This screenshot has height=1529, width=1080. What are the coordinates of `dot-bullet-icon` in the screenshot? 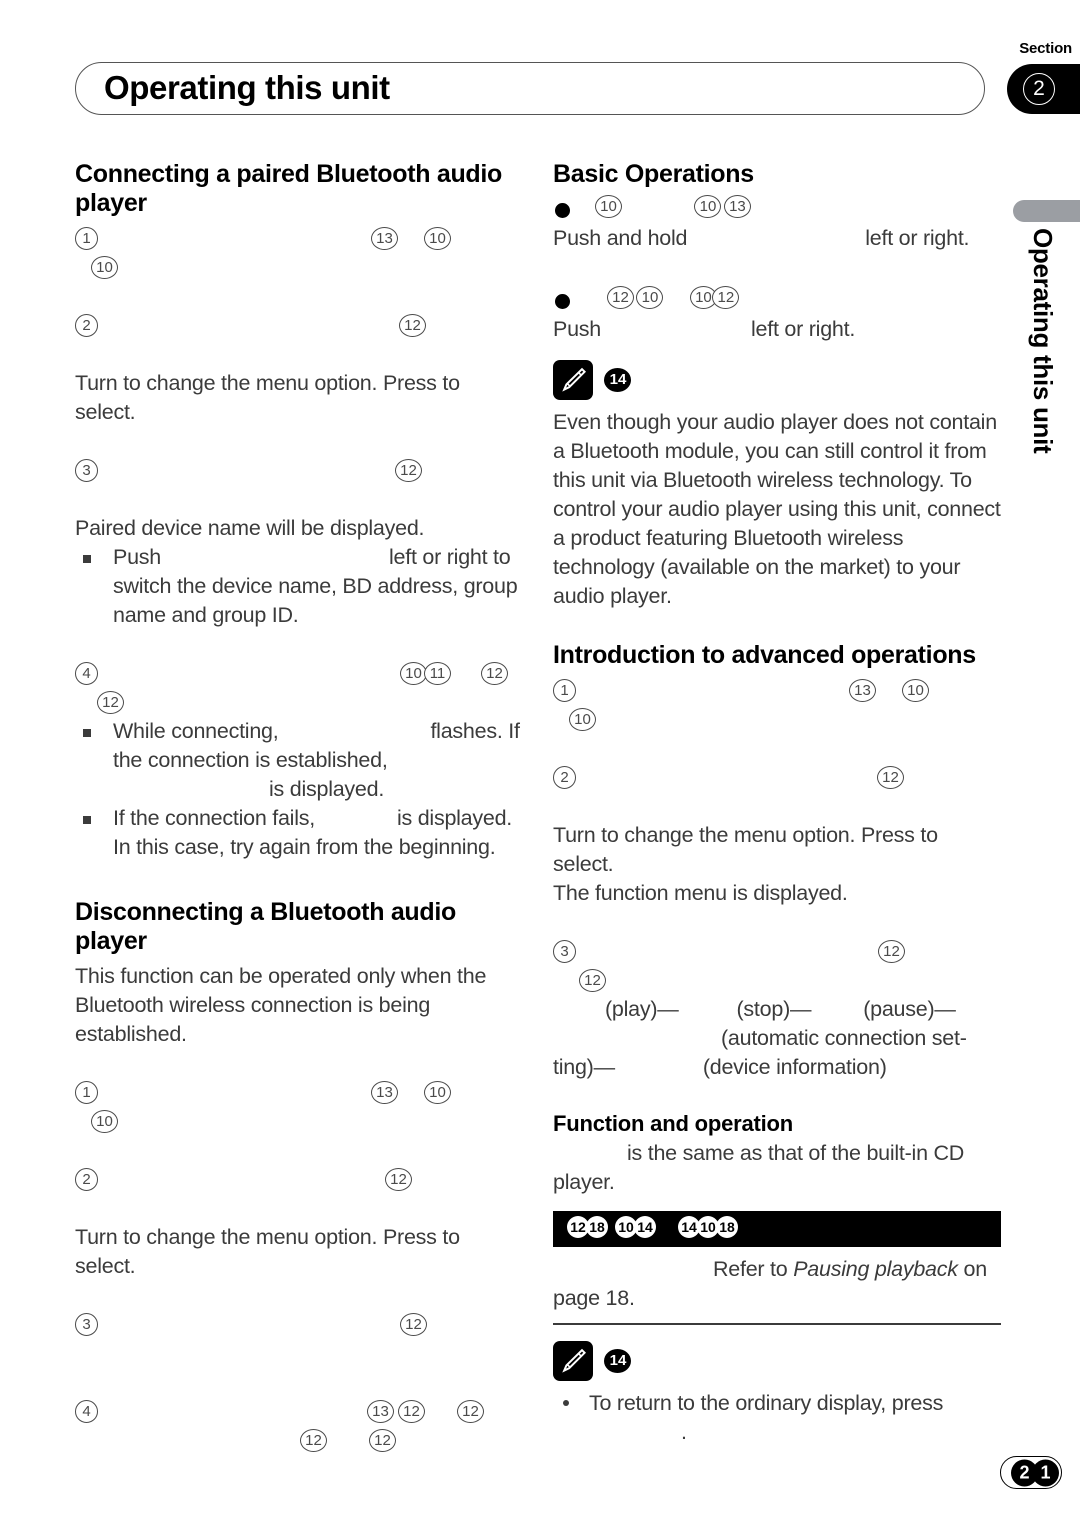 It's located at (566, 1403).